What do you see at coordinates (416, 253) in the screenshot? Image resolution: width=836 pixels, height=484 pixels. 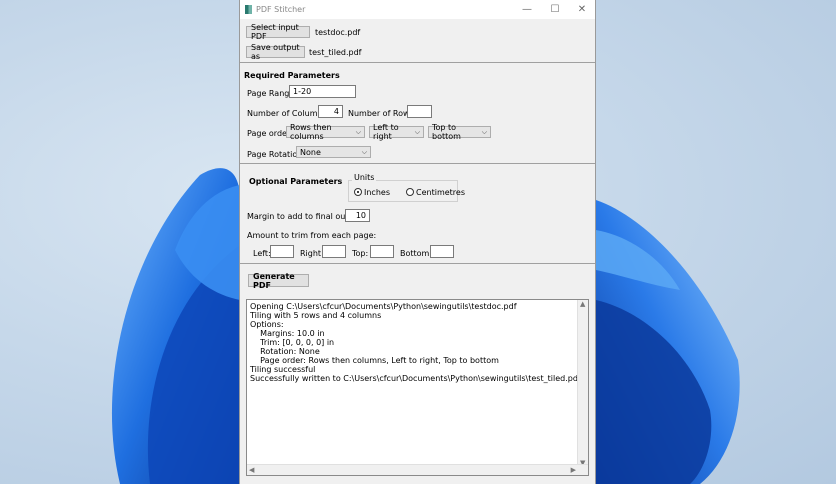 I see `trim-bottom-label: Bottom:` at bounding box center [416, 253].